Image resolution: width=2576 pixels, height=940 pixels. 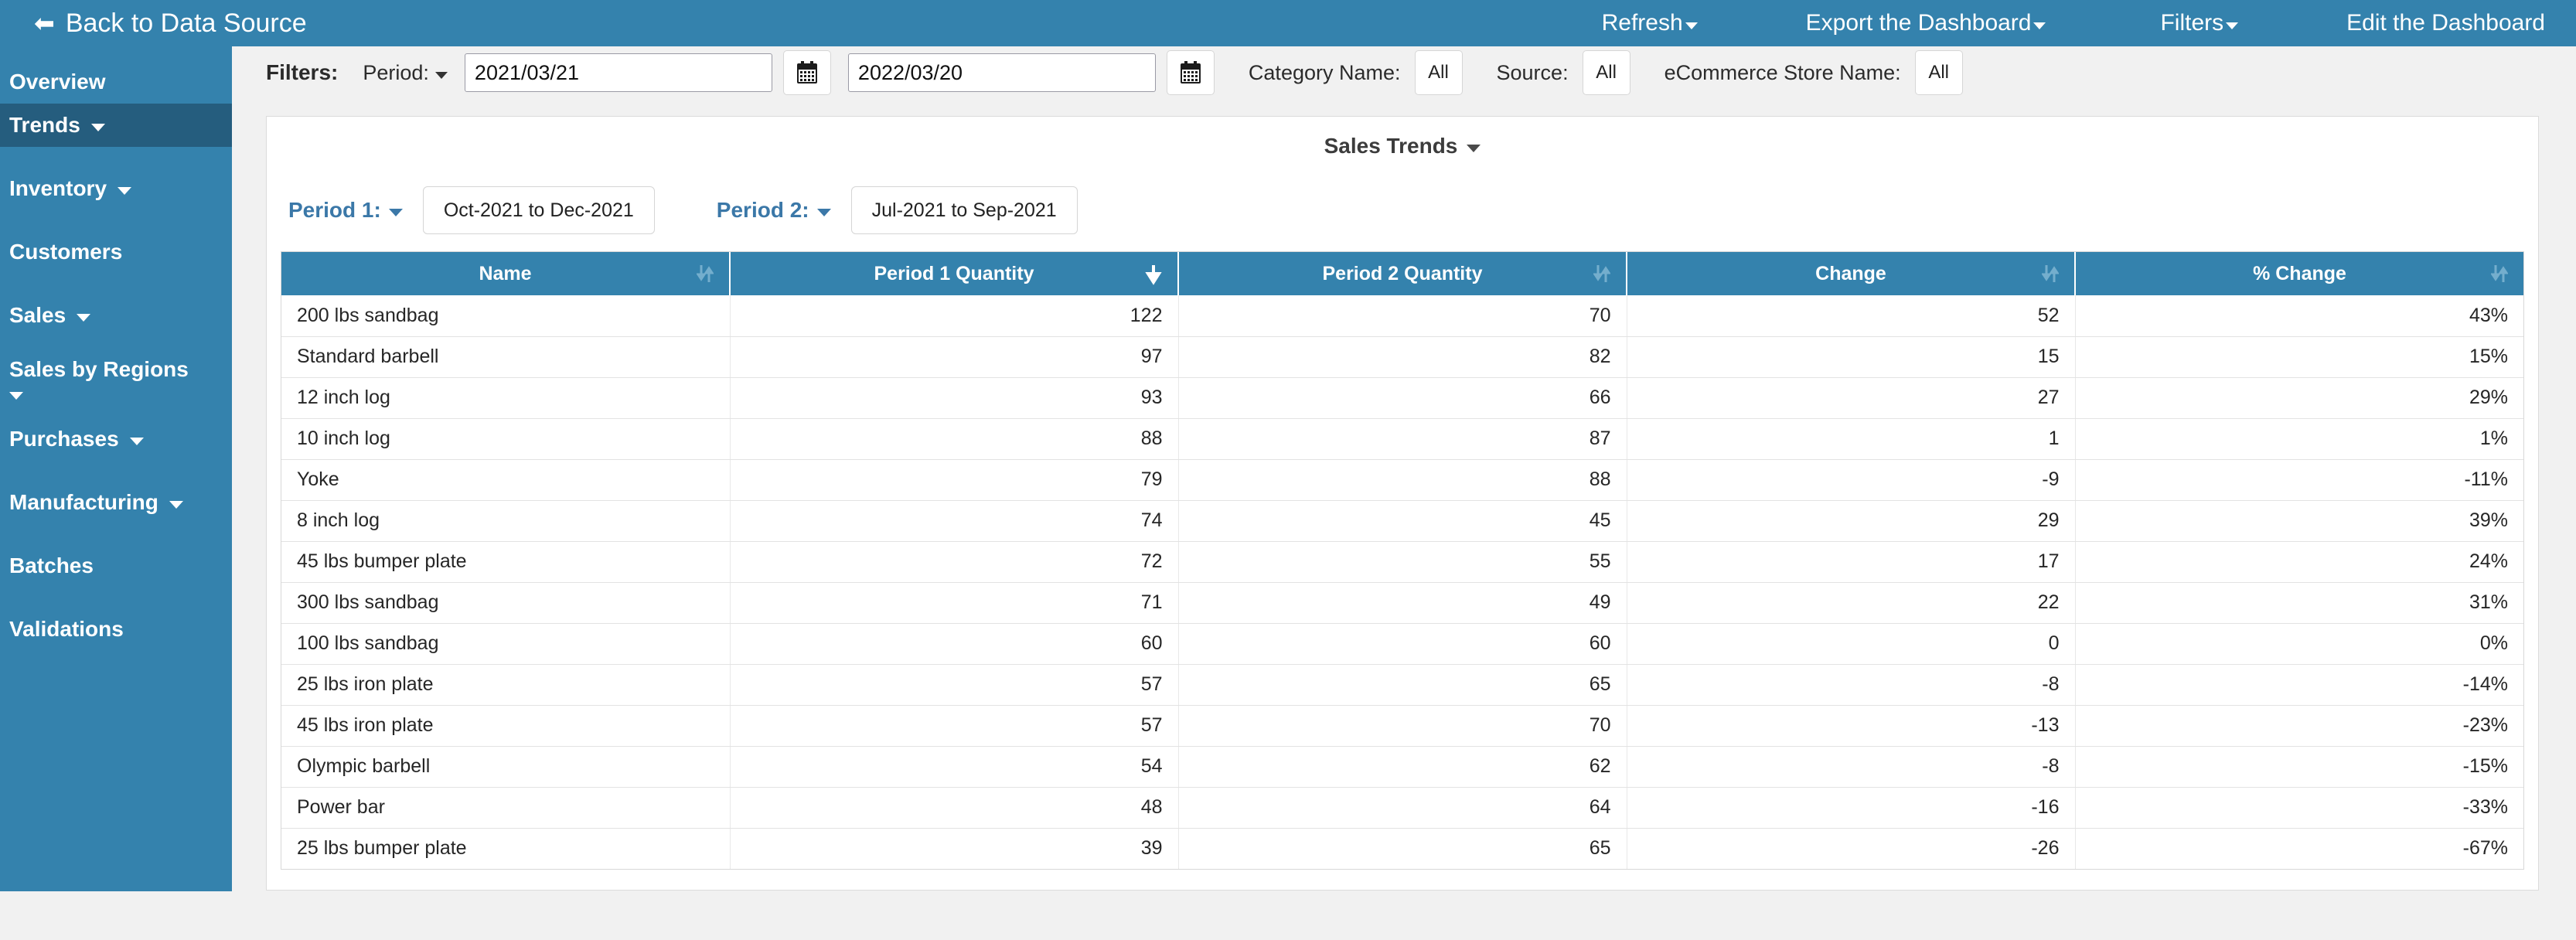 What do you see at coordinates (774, 211) in the screenshot?
I see `period-2-label: Period 2:` at bounding box center [774, 211].